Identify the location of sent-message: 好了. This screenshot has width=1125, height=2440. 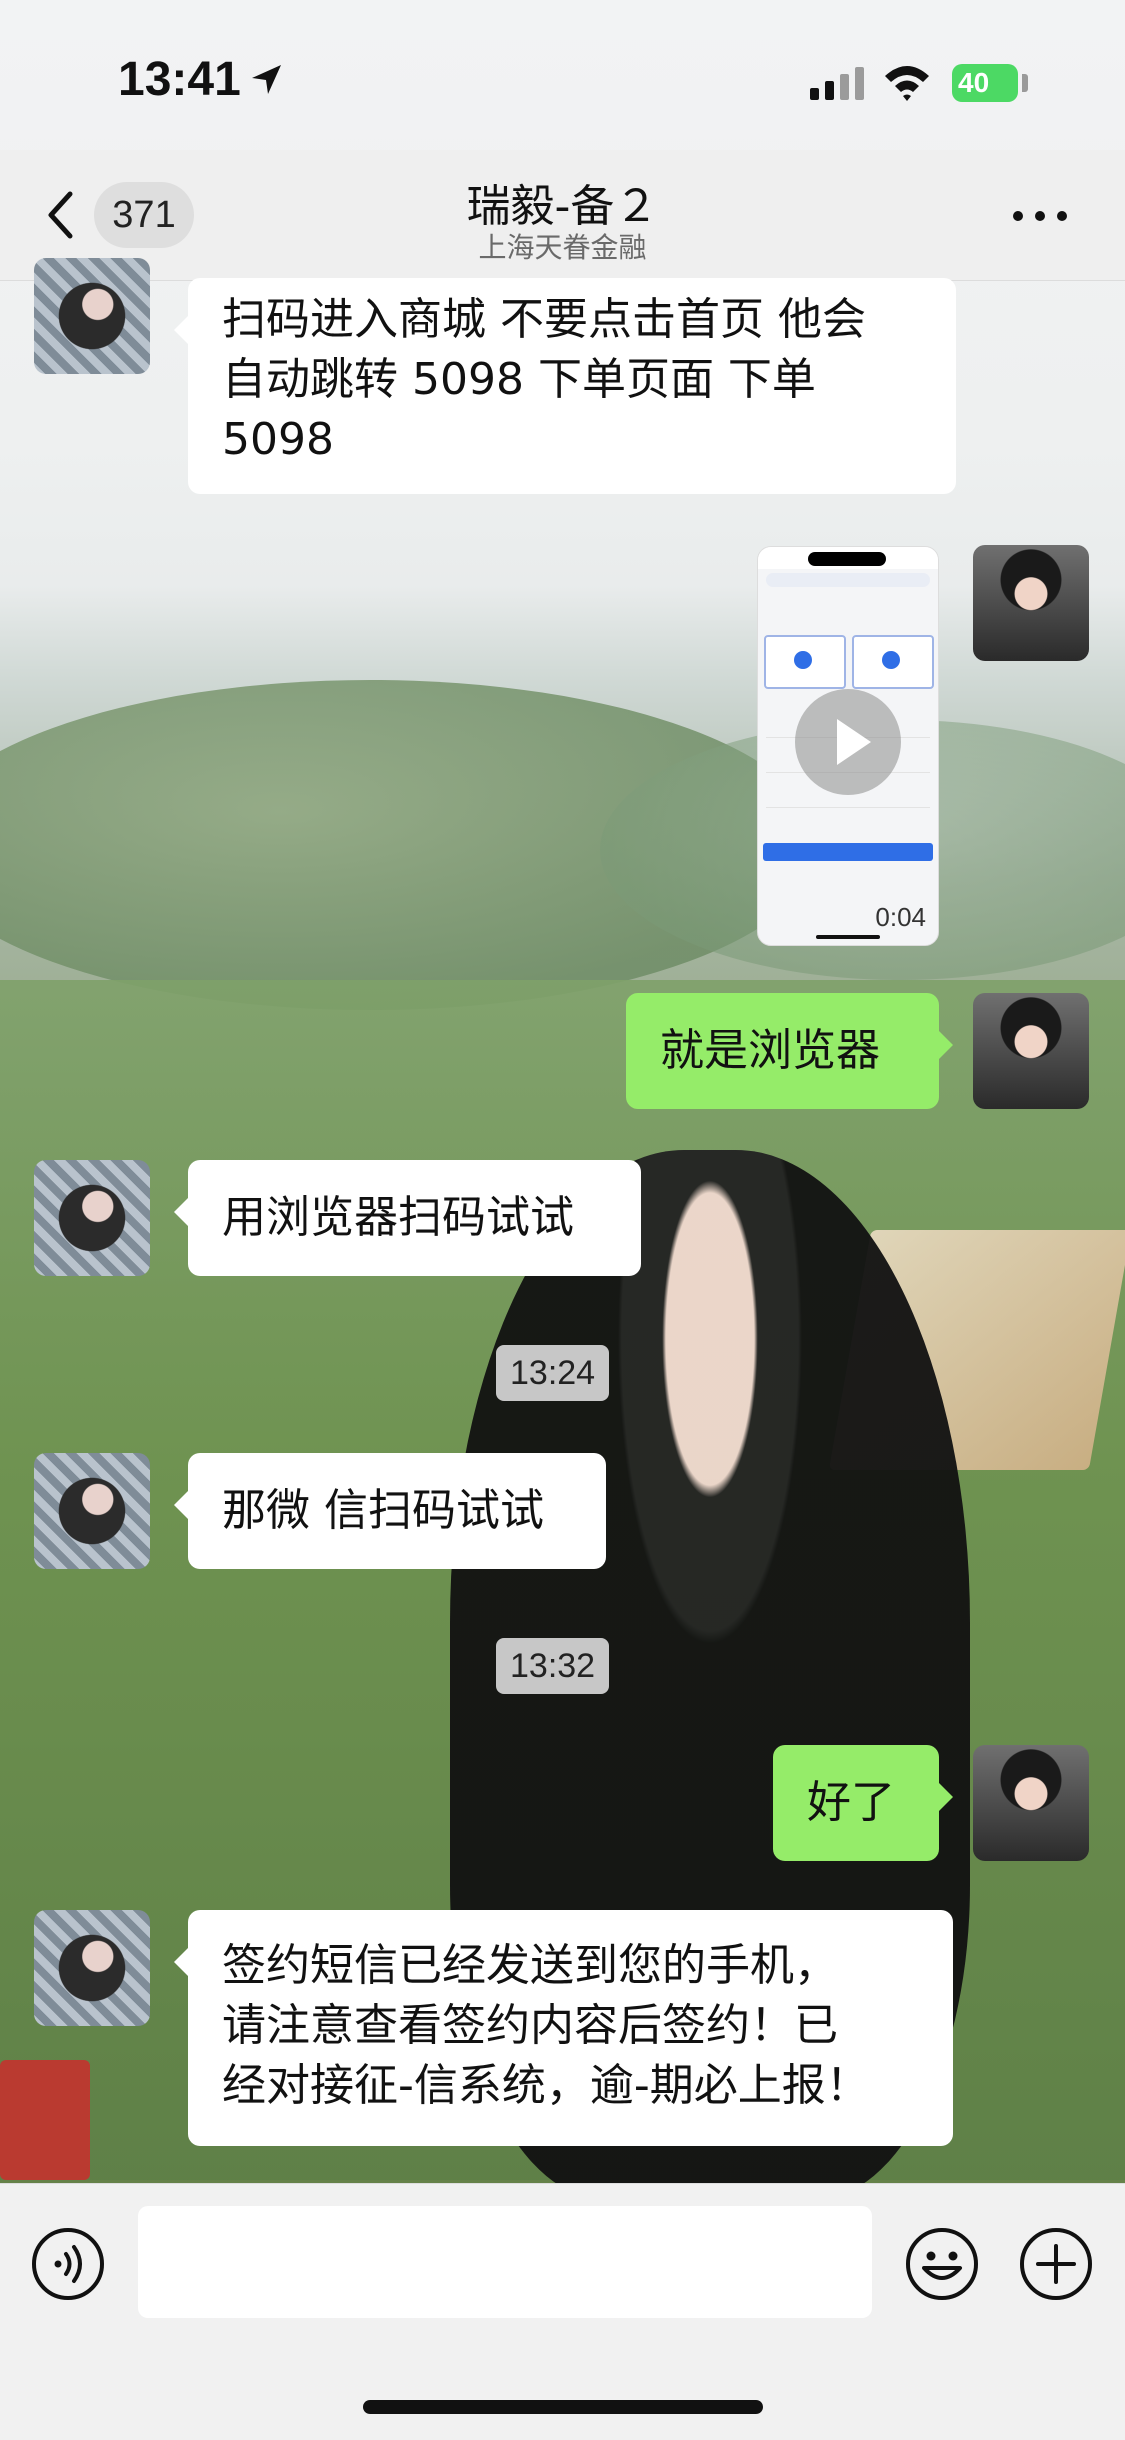
(863, 1803).